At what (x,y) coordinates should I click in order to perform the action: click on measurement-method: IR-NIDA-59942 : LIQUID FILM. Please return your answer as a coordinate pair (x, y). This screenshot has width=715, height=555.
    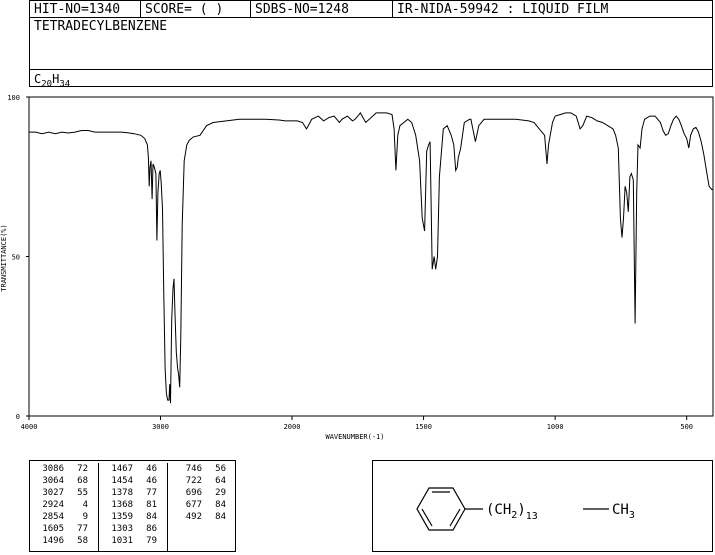
    Looking at the image, I should click on (503, 9).